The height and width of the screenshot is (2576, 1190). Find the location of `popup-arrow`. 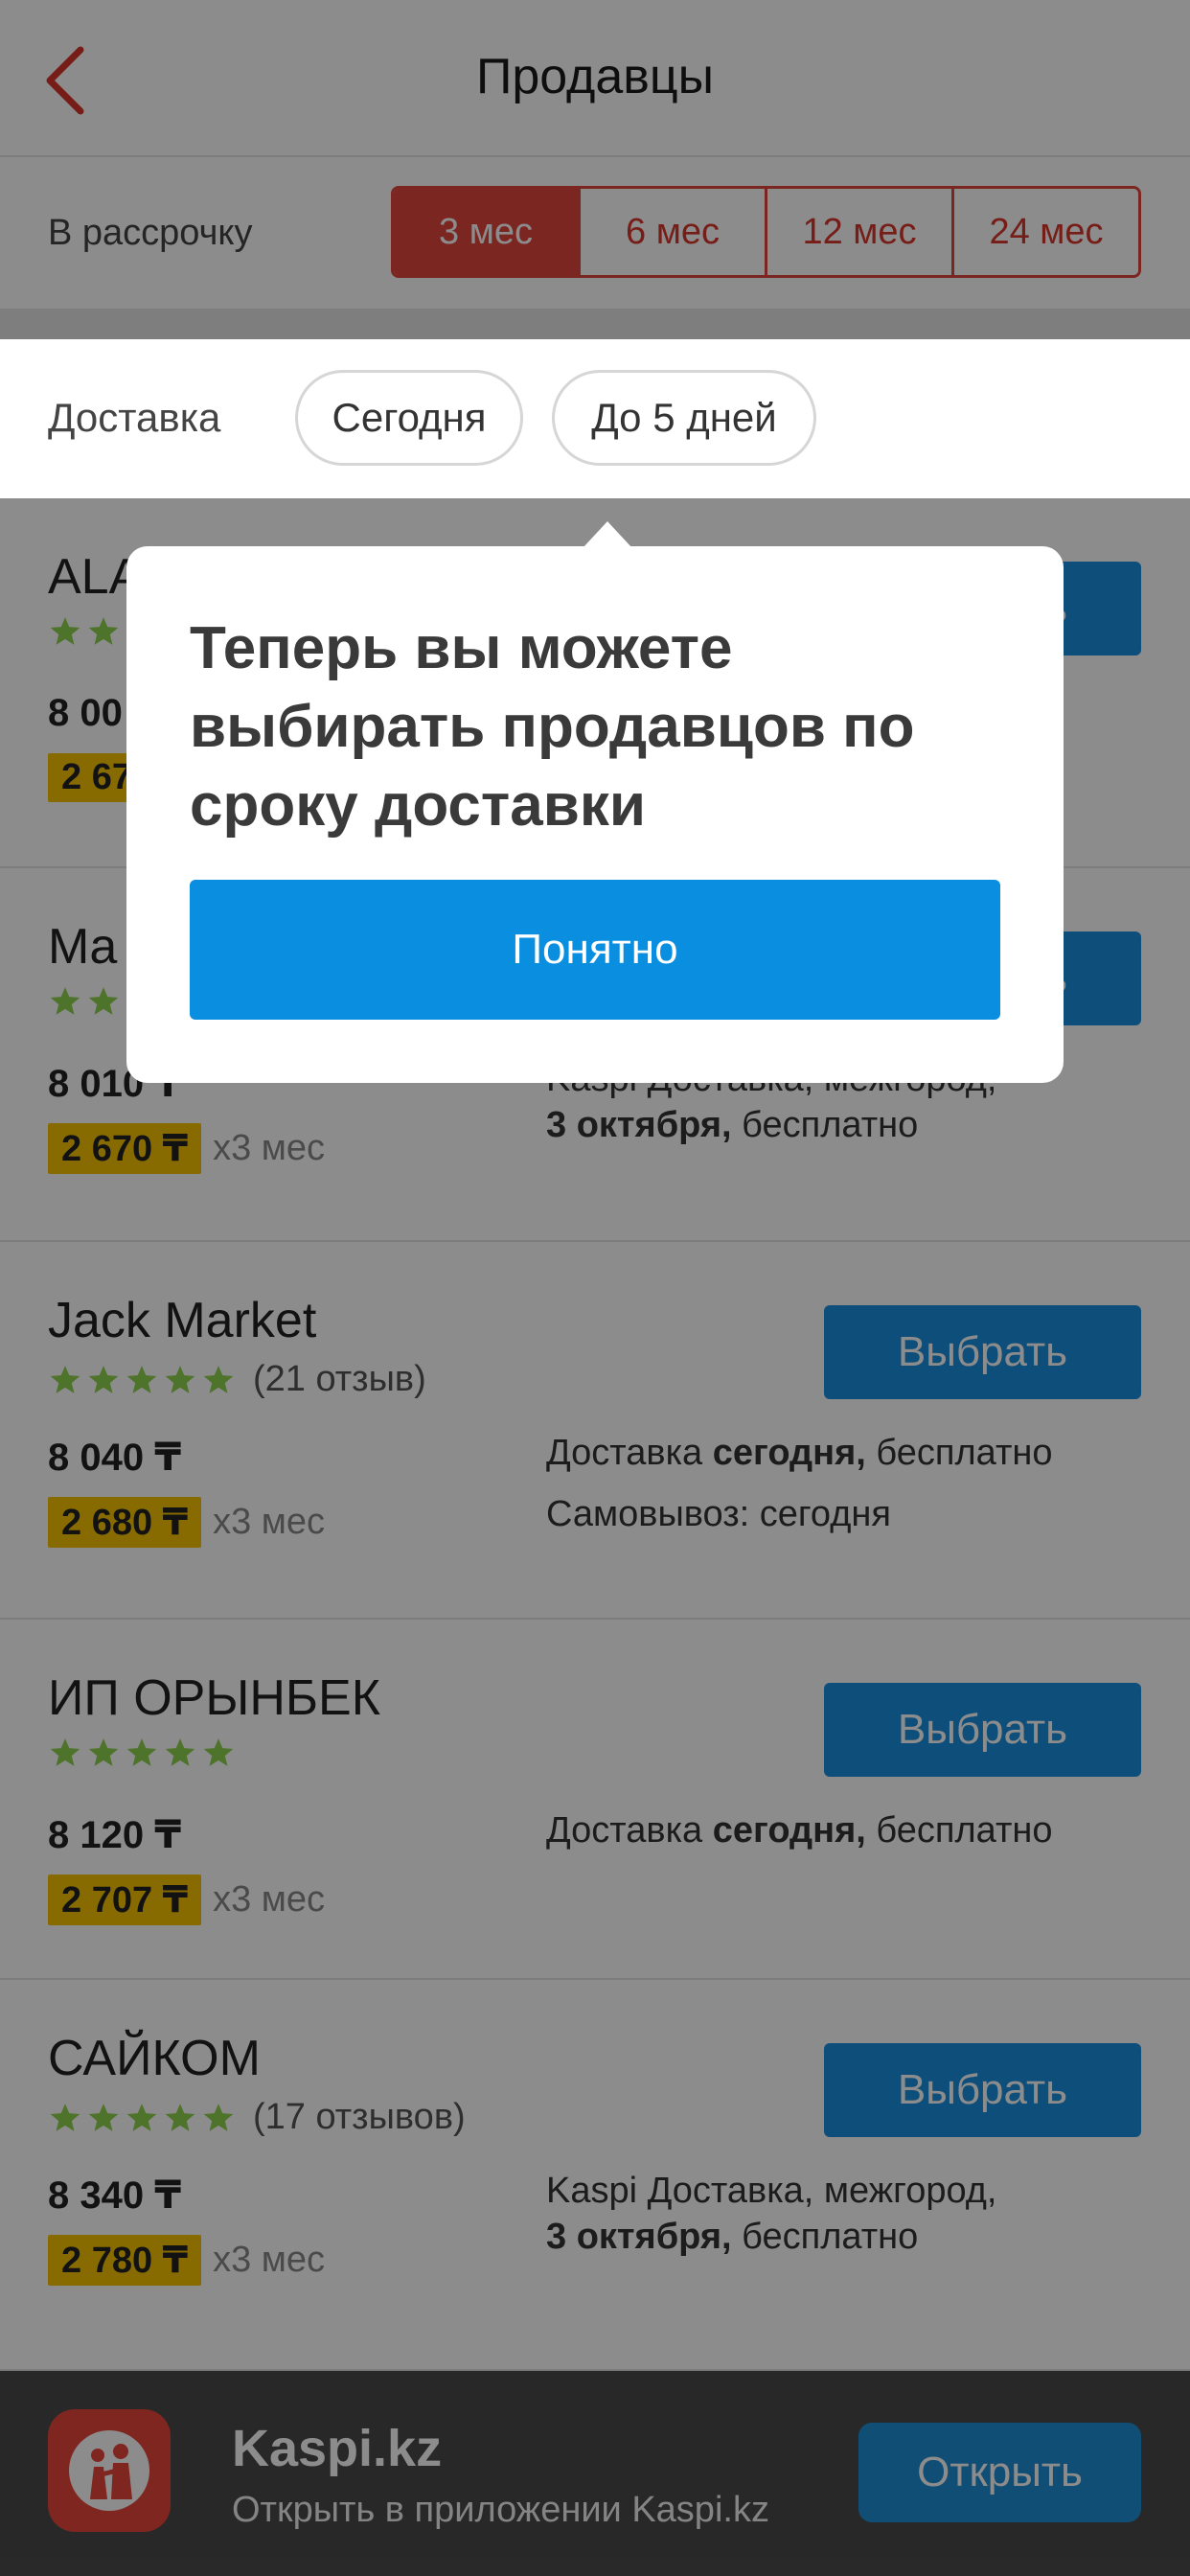

popup-arrow is located at coordinates (607, 534).